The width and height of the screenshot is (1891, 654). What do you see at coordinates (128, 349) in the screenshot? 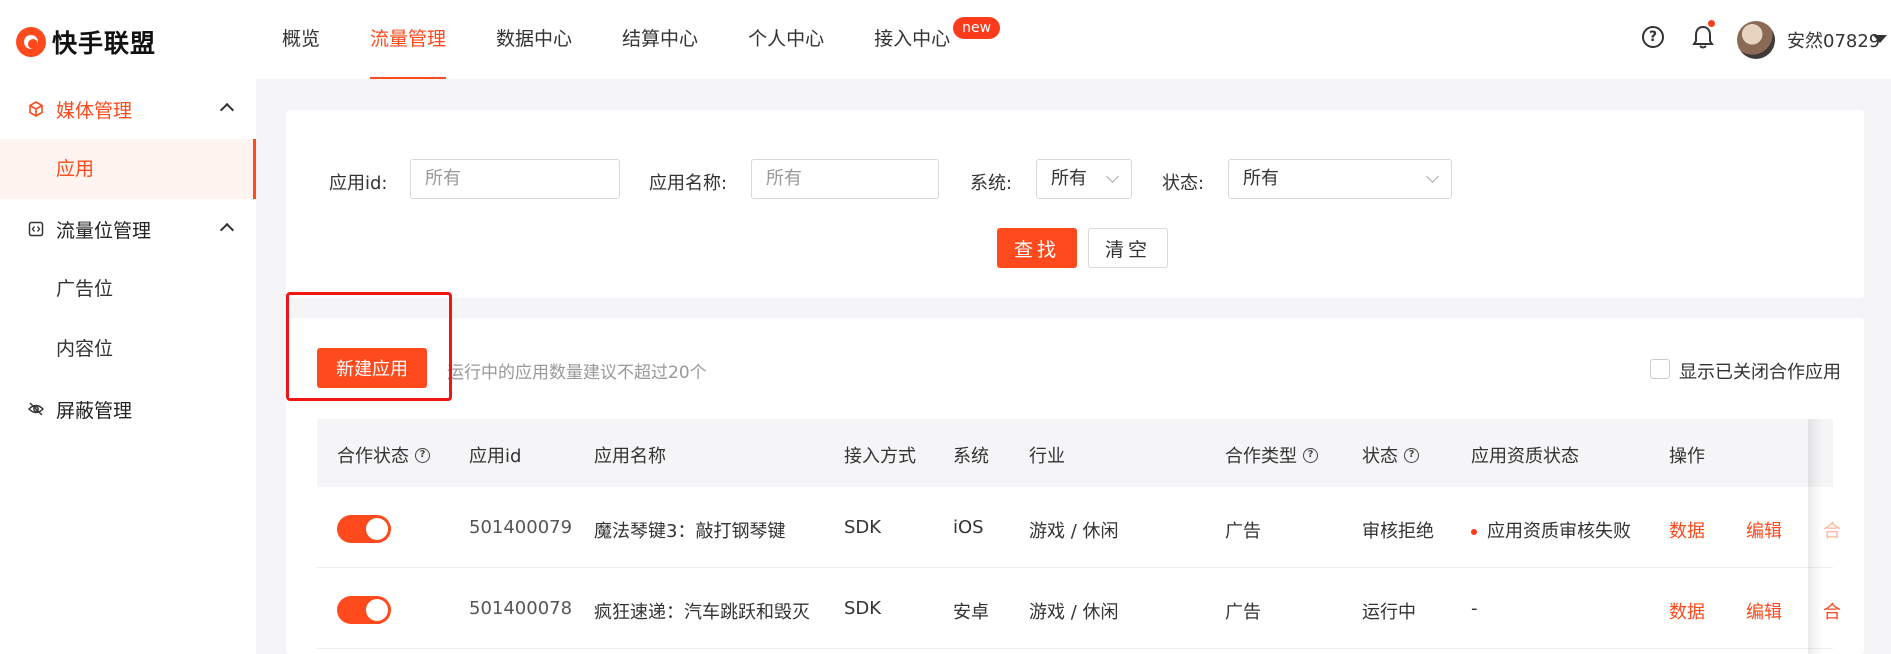
I see `sidebar-item-content-slot: 内容位` at bounding box center [128, 349].